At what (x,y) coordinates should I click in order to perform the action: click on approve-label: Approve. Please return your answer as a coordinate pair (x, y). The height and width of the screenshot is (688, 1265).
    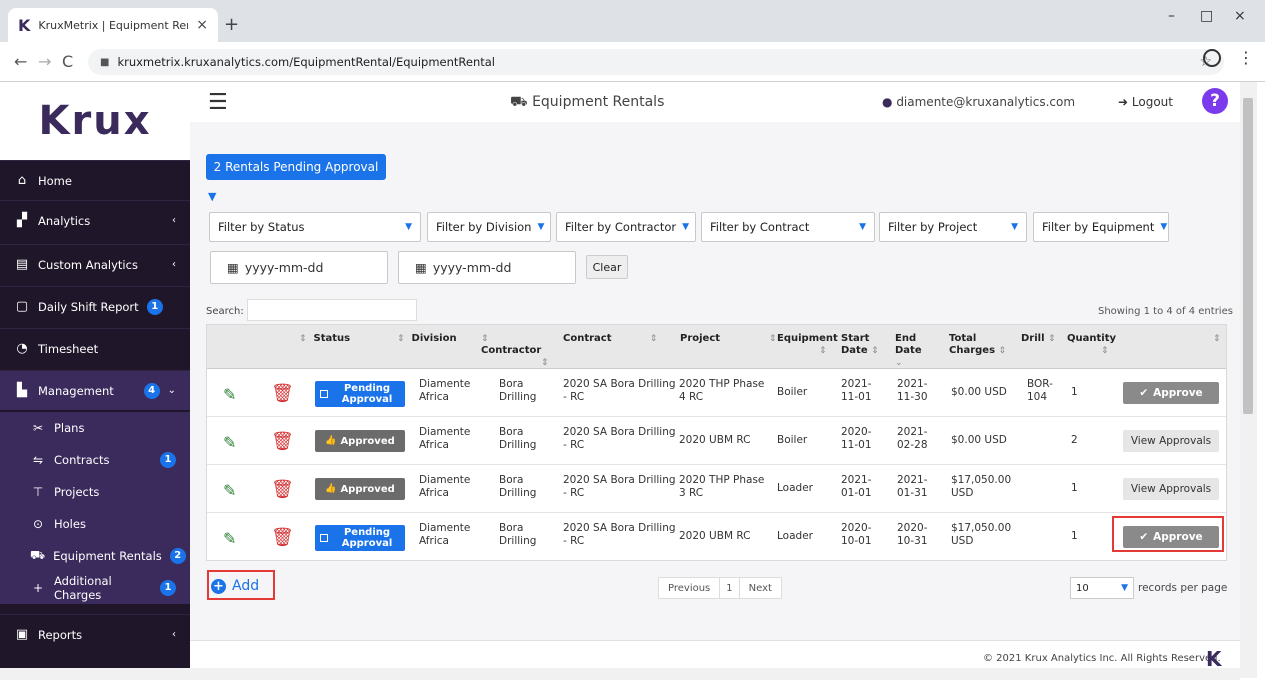
    Looking at the image, I should click on (1178, 393).